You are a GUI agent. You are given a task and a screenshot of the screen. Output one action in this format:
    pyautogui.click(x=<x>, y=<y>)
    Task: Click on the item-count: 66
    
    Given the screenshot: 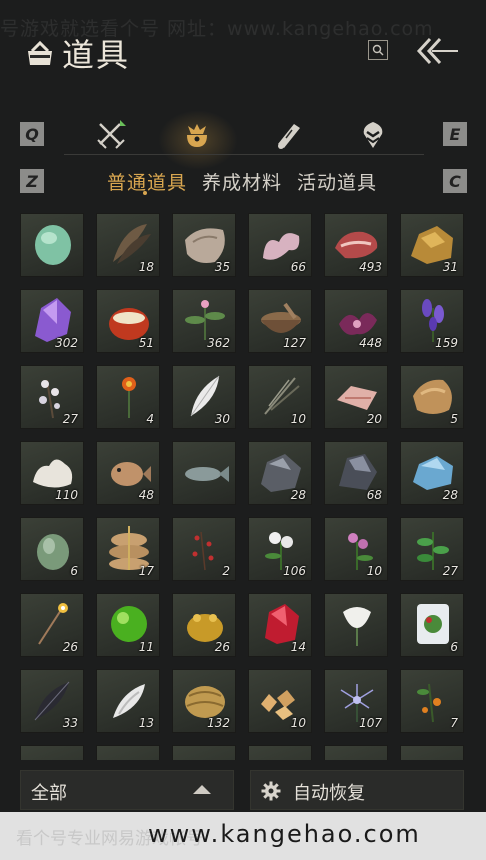 What is the action you would take?
    pyautogui.click(x=298, y=267)
    